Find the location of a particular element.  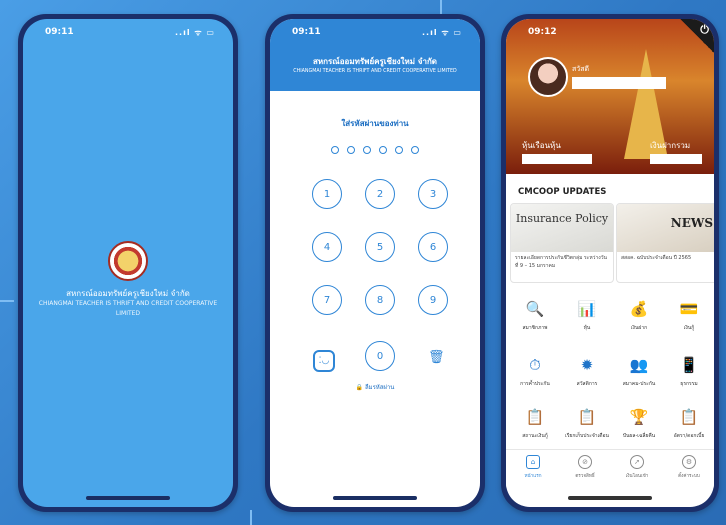

menu-membership: 🔍 สมาชิกภาพ is located at coordinates (535, 315).